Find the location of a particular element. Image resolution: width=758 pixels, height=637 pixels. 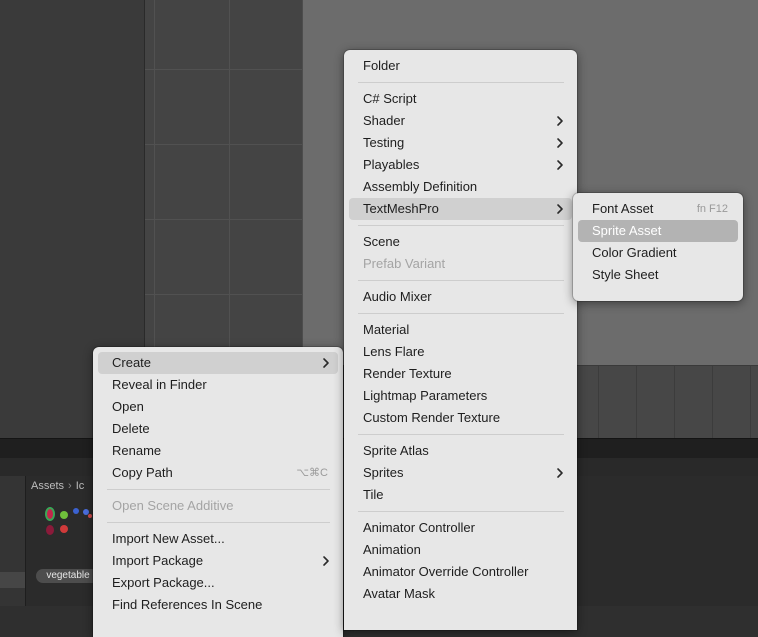

create-menu-item-c-script: C# Script is located at coordinates (460, 99).